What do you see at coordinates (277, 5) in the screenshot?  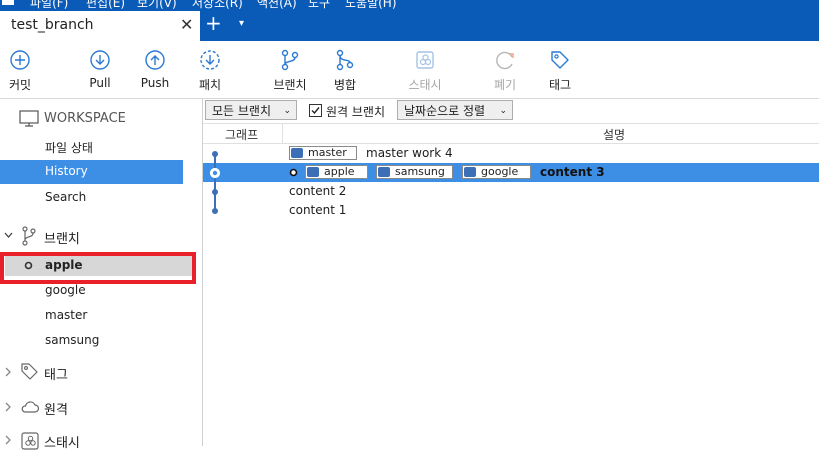 I see `menu-action: 액션(A)` at bounding box center [277, 5].